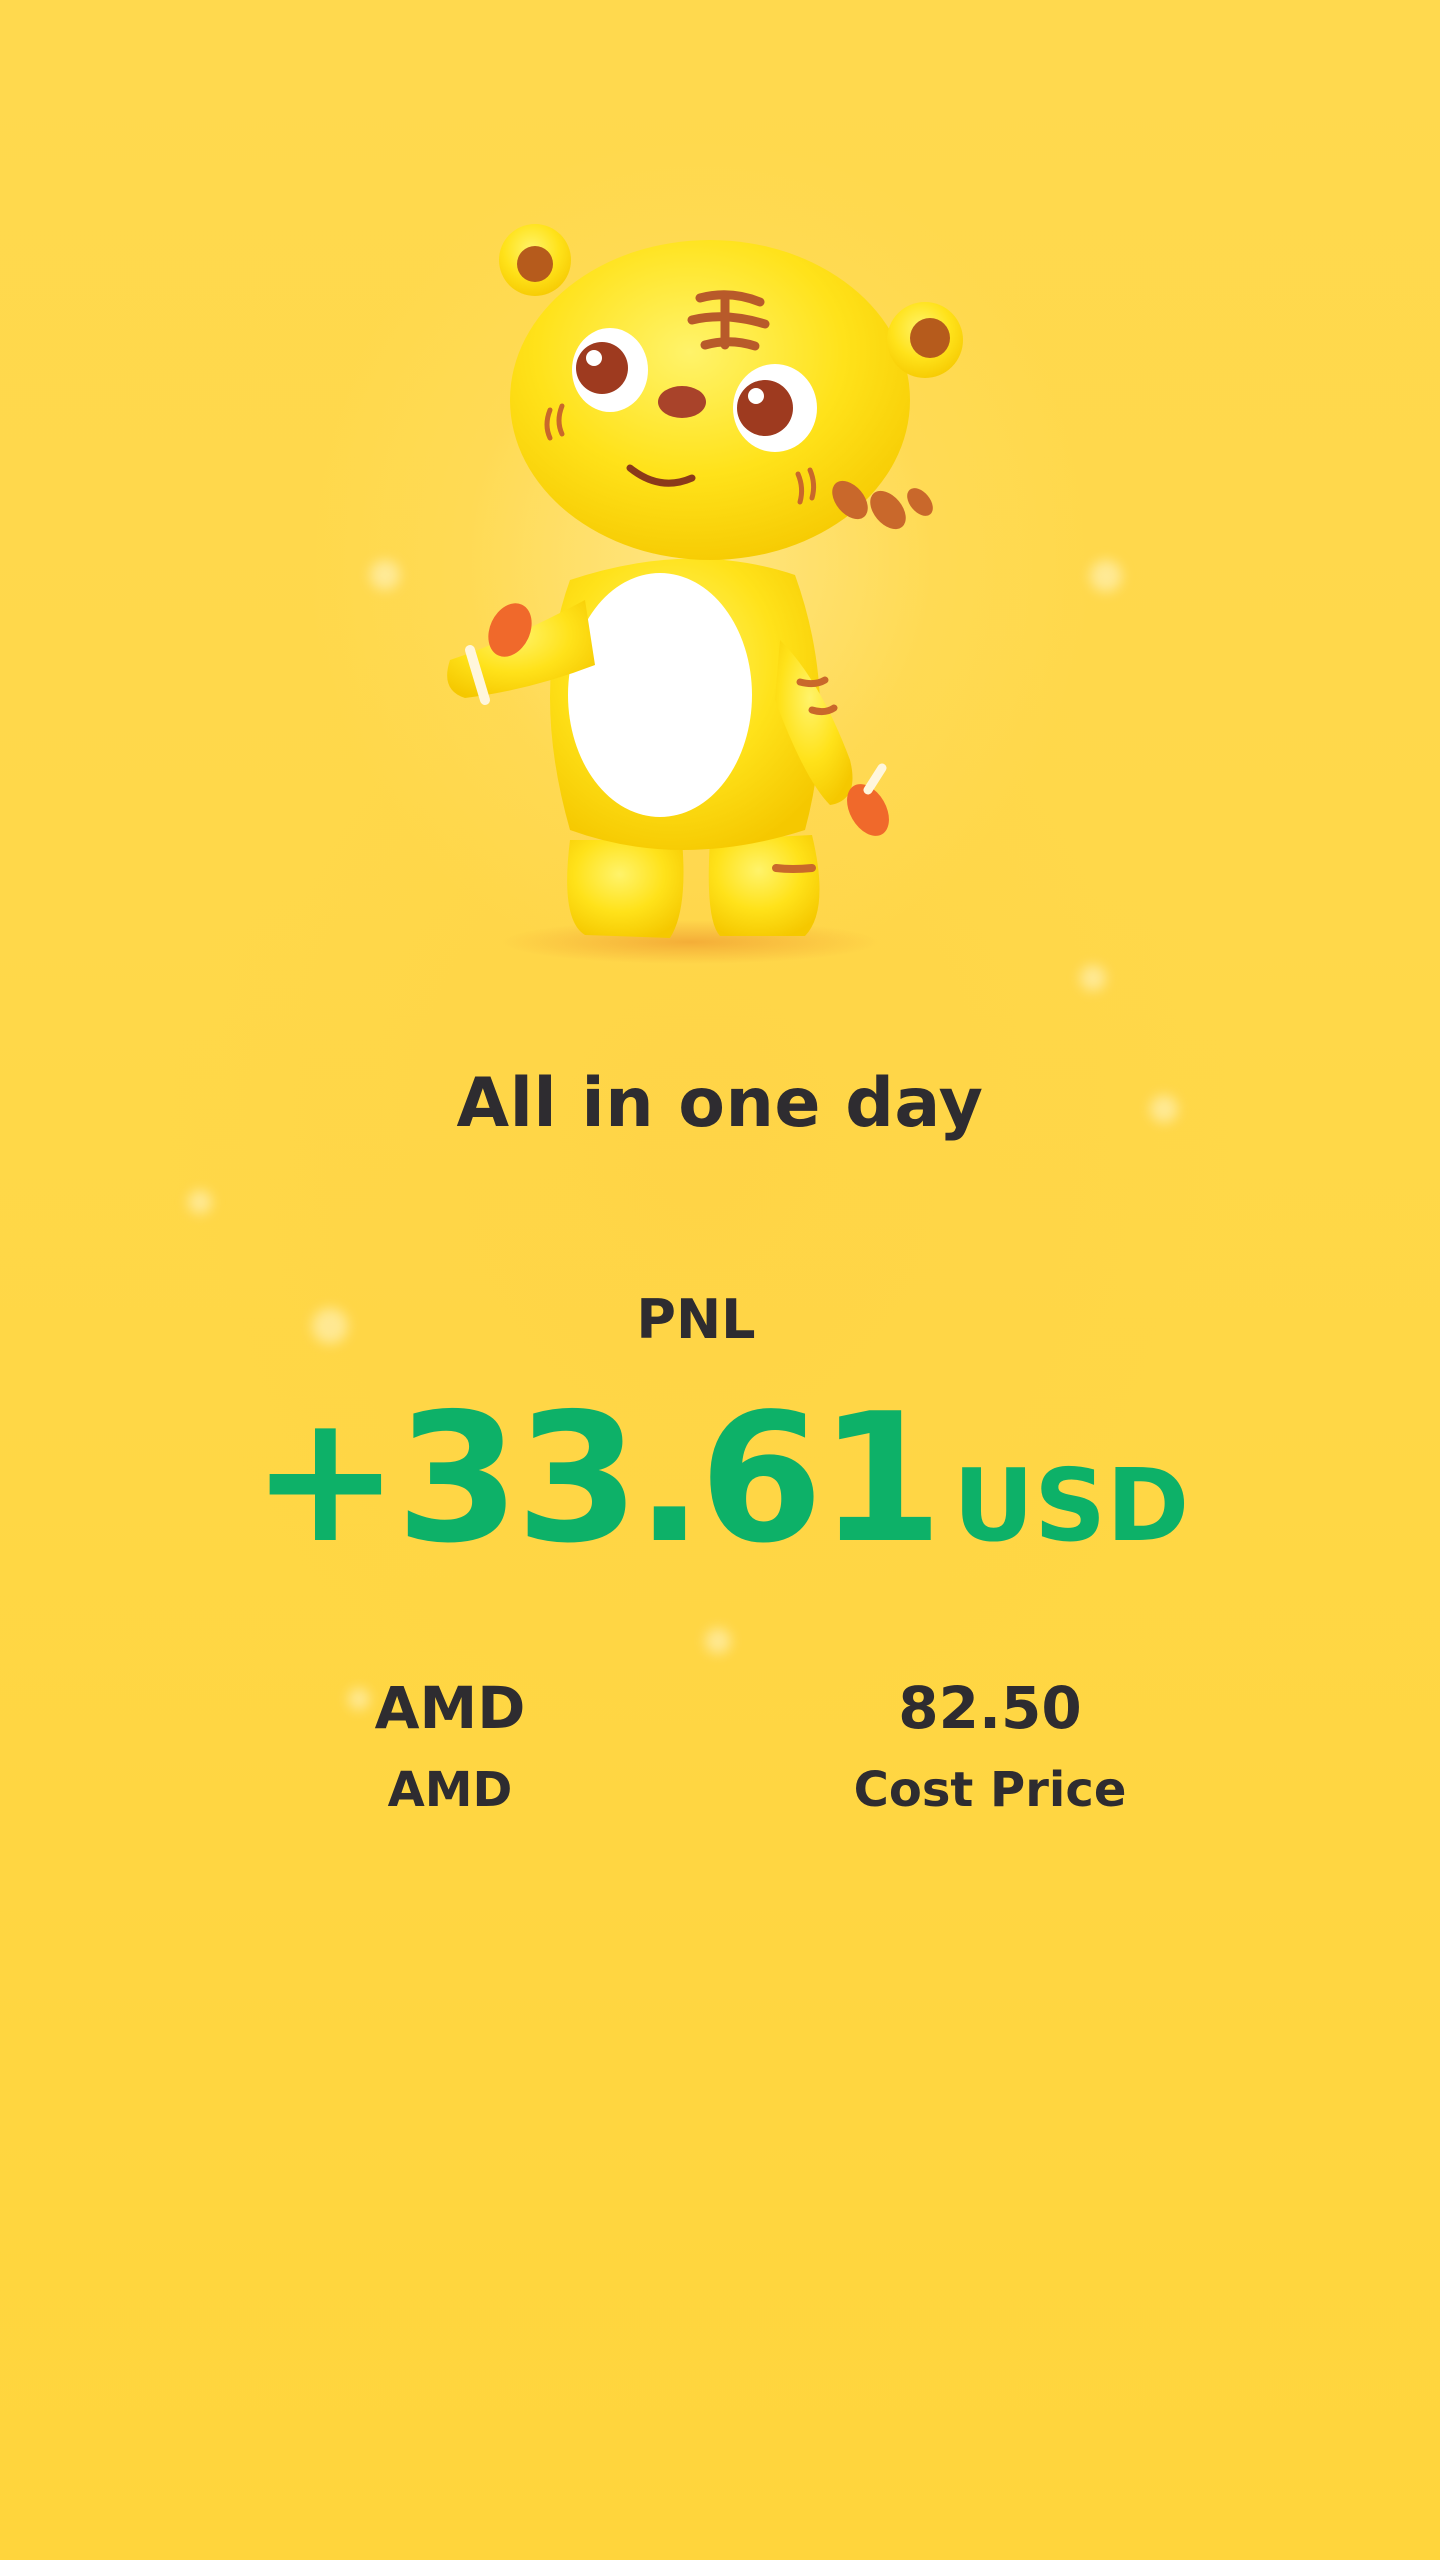 Image resolution: width=1440 pixels, height=2560 pixels. What do you see at coordinates (990, 1746) in the screenshot?
I see `cost-price-stat: 82.50 Cost Price` at bounding box center [990, 1746].